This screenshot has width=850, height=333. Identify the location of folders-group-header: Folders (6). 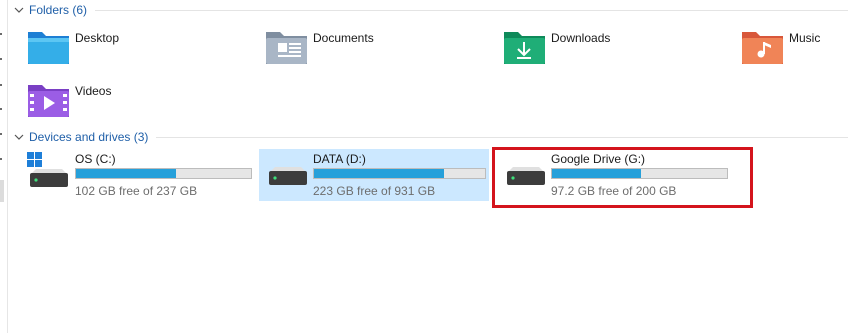
(430, 10).